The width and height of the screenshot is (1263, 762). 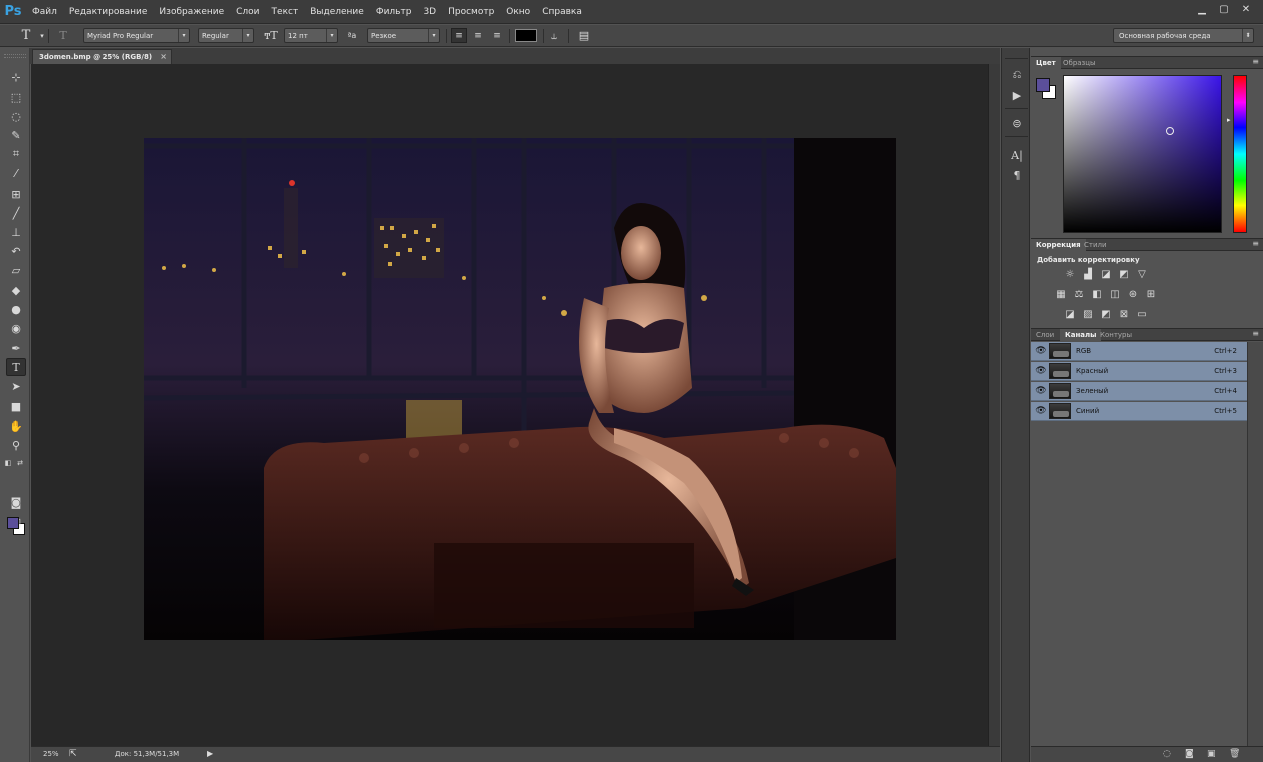 What do you see at coordinates (16, 426) in the screenshot?
I see `hand-icon: ✋` at bounding box center [16, 426].